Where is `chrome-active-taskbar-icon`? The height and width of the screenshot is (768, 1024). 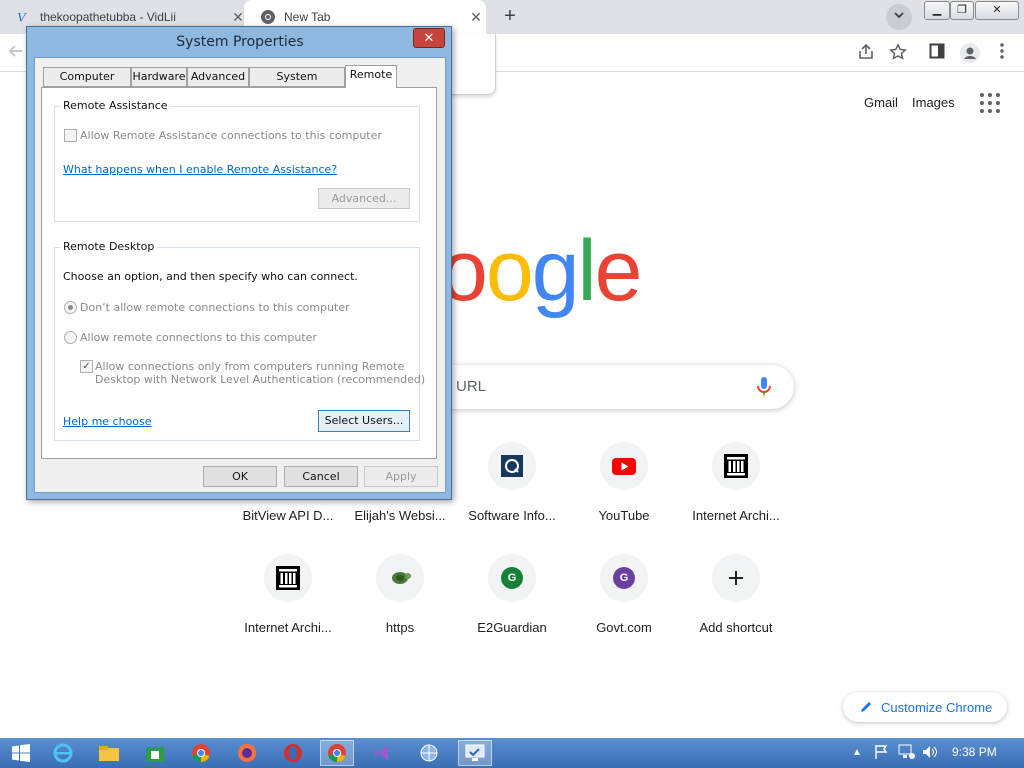
chrome-active-taskbar-icon is located at coordinates (337, 753).